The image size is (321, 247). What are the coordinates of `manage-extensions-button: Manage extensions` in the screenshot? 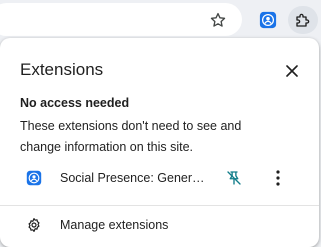 It's located at (159, 225).